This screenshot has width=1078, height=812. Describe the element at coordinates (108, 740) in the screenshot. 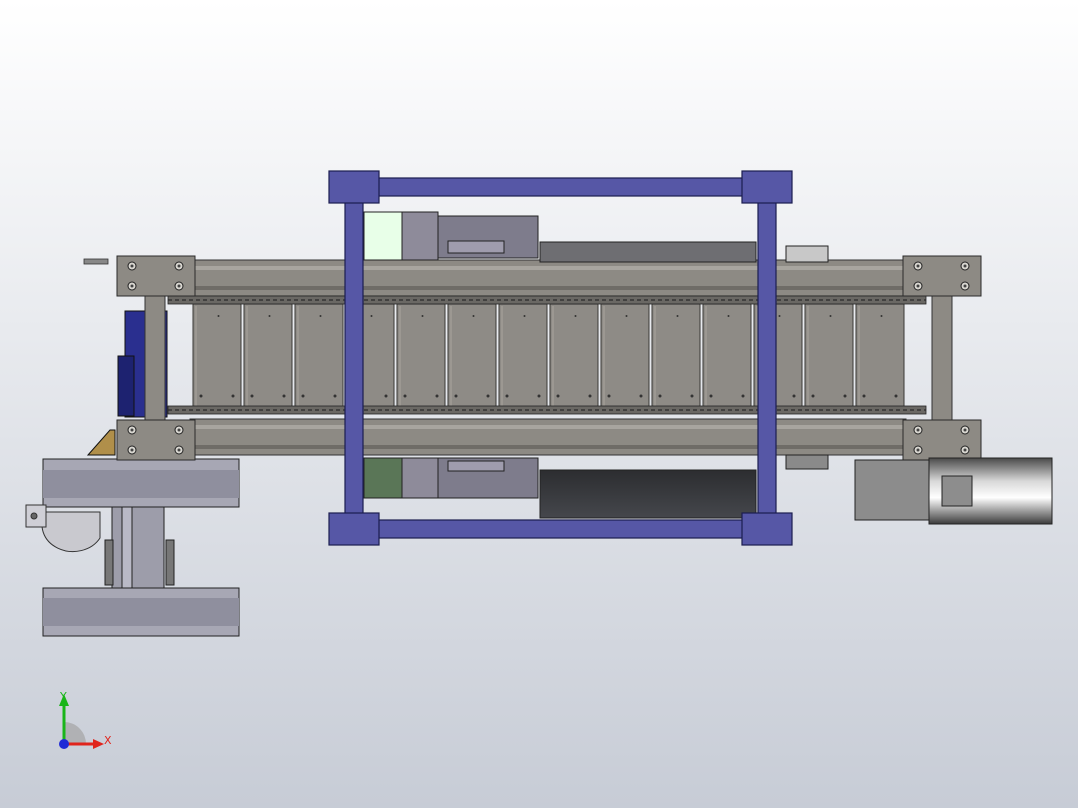

I see `x-axis-label: X` at that location.